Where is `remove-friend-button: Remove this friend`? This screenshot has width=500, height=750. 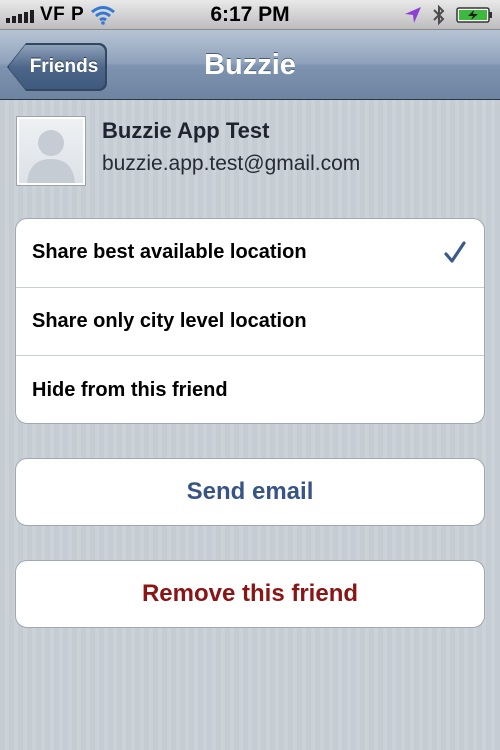 remove-friend-button: Remove this friend is located at coordinates (250, 594).